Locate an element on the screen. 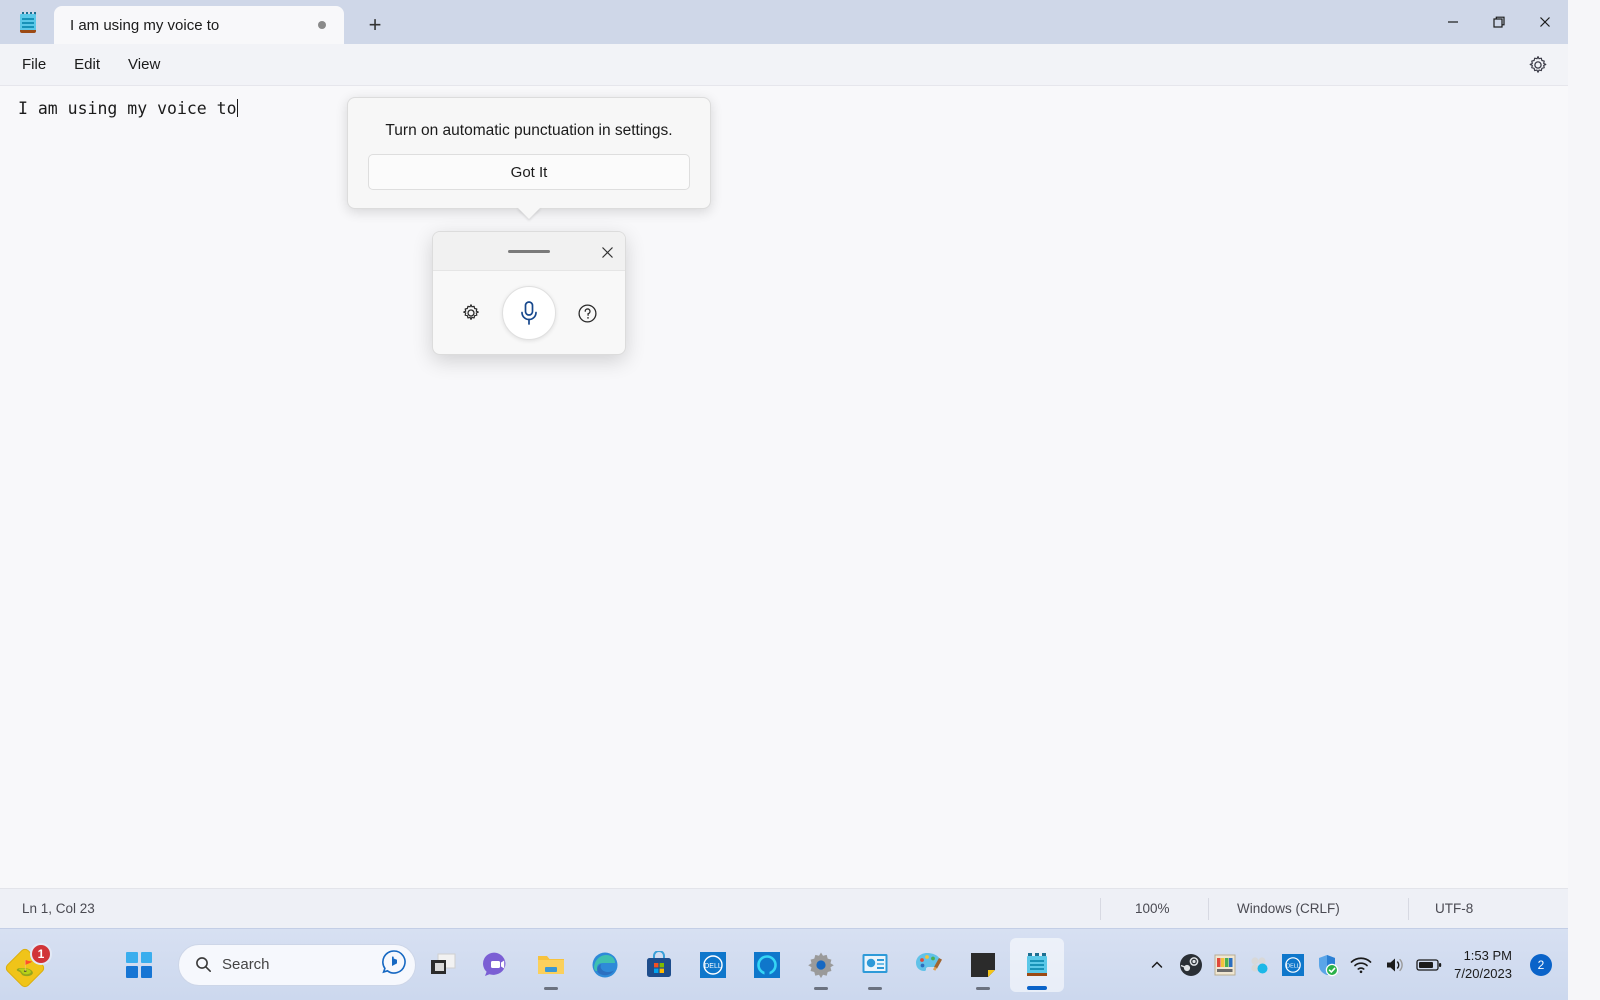 The height and width of the screenshot is (1000, 1600). taskbar-app-dell: DELL is located at coordinates (713, 965).